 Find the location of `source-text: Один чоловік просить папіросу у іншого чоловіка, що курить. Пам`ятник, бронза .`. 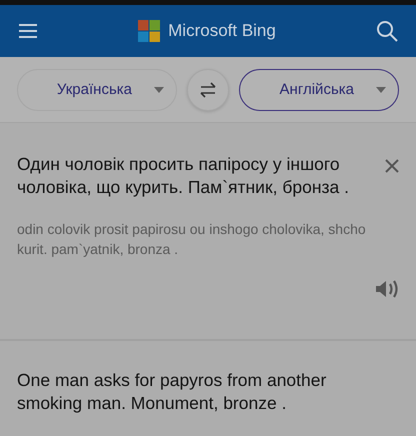

source-text: Один чоловік просить папіросу у іншого чоловіка, що курить. Пам`ятник, бронза . is located at coordinates (183, 176).